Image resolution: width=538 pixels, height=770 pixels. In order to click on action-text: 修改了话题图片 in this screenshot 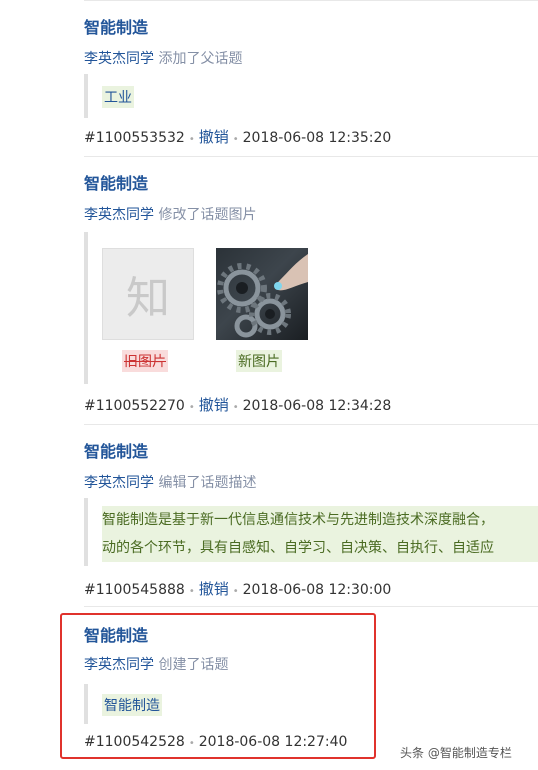, I will do `click(207, 215)`.